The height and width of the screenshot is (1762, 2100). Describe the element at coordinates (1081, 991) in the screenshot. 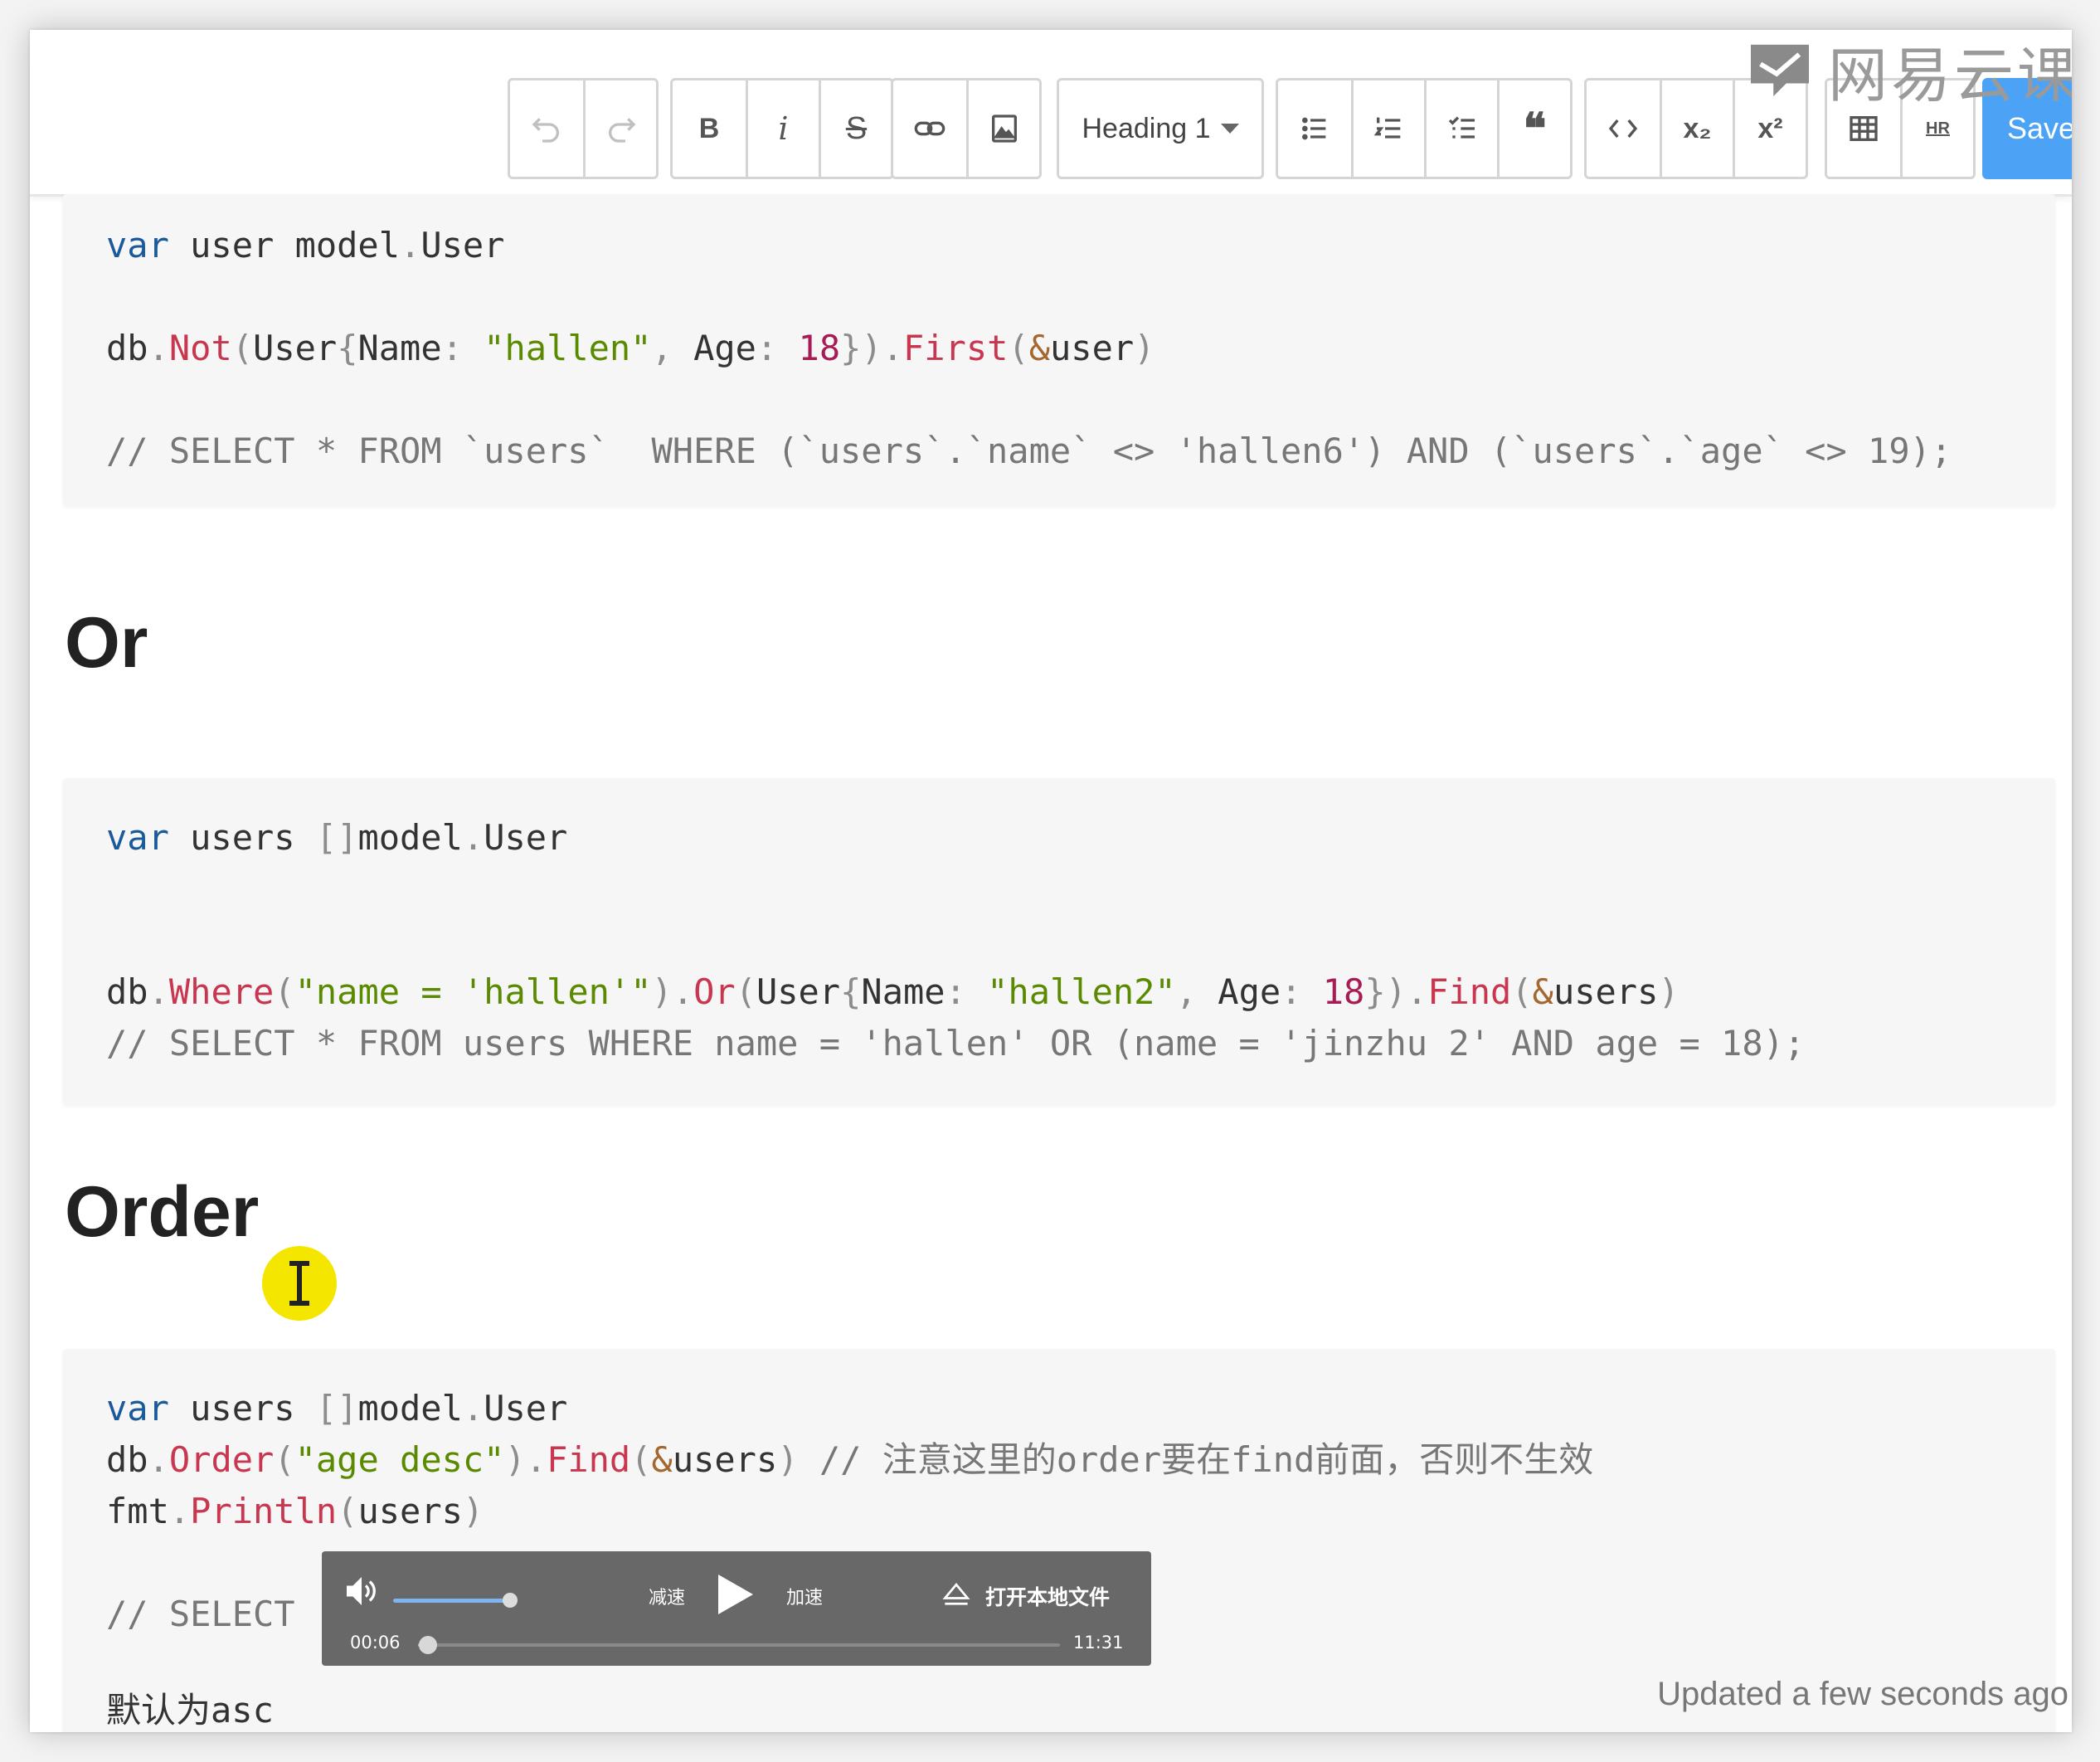

I see `code-token: "hallen2"` at that location.